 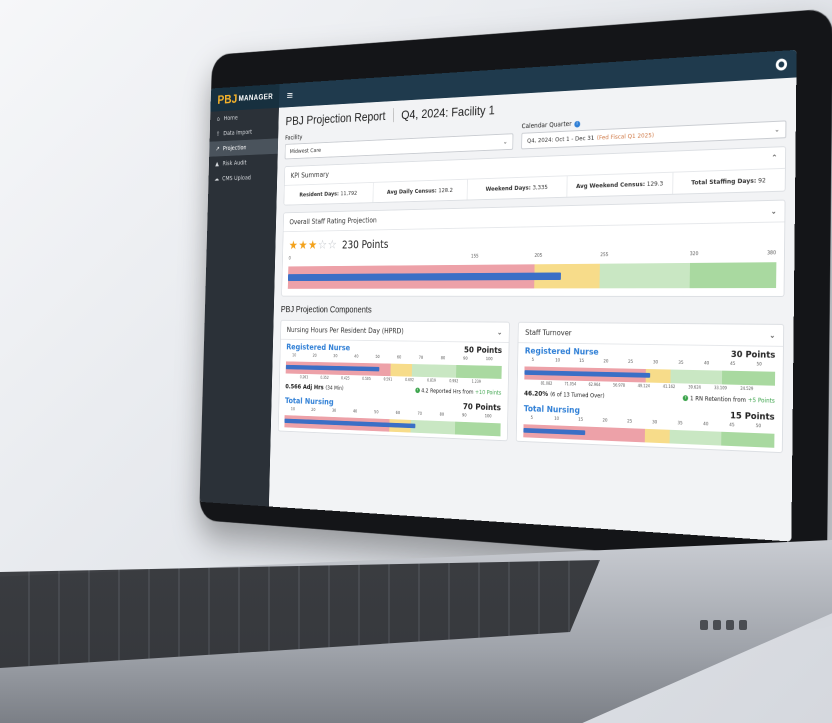 I want to click on user-account-icon: ●, so click(x=781, y=64).